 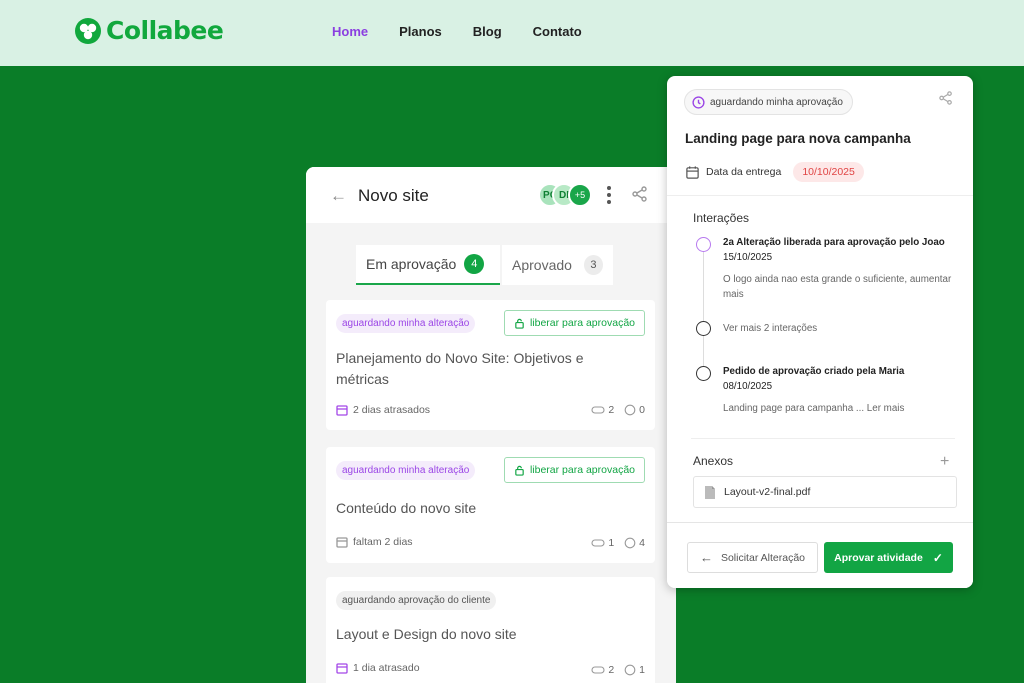 What do you see at coordinates (744, 172) in the screenshot?
I see `due-label: Data da entrega` at bounding box center [744, 172].